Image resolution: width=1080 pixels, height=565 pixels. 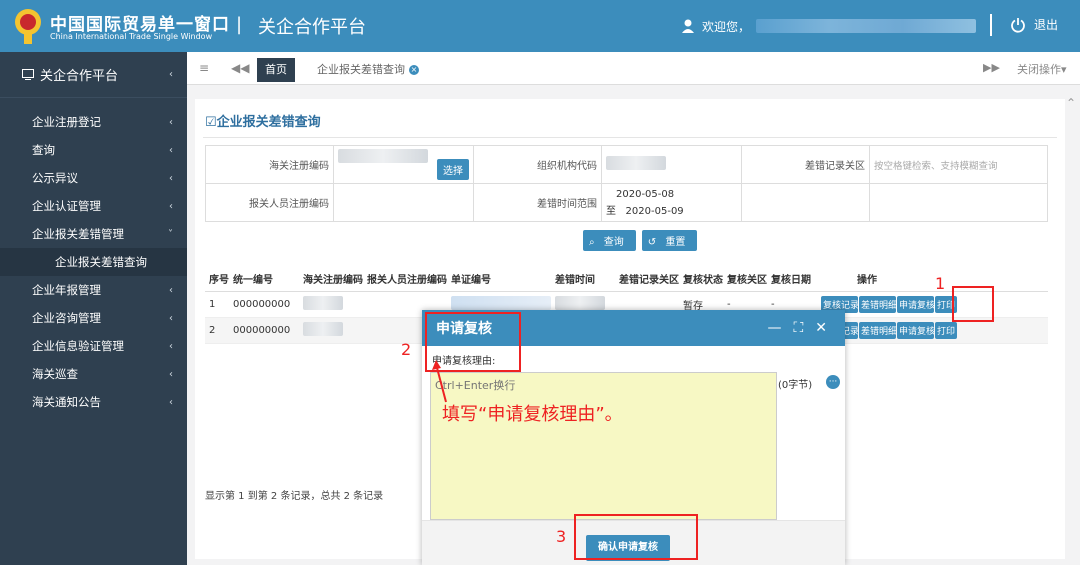 I want to click on sidebar-subitem-error-query: 企业报关差错查询, so click(x=93, y=262).